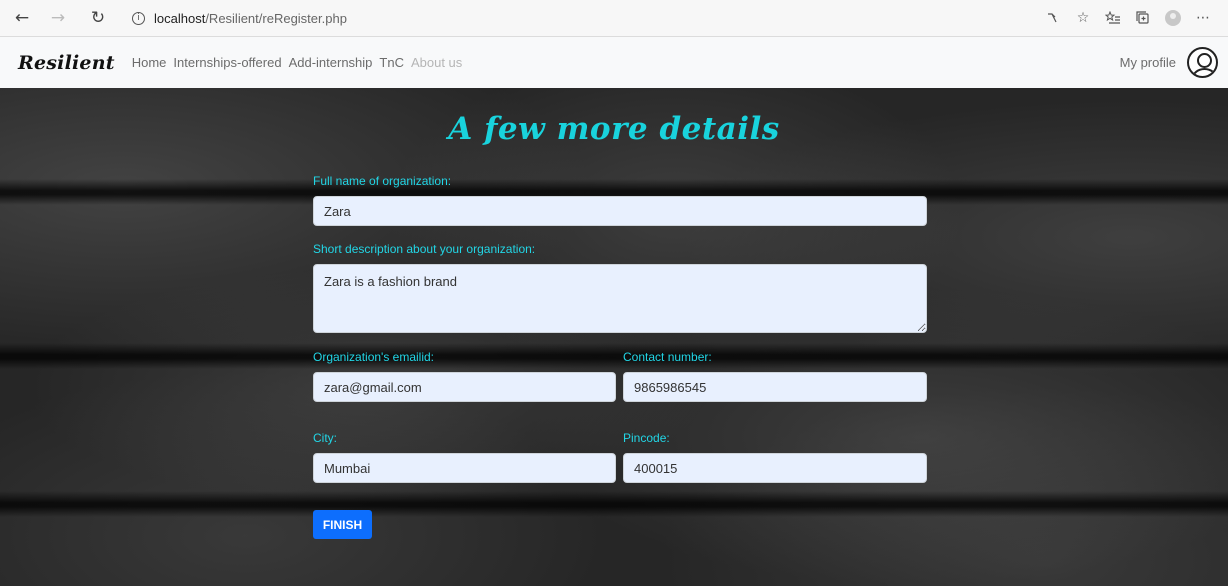 The height and width of the screenshot is (586, 1228). Describe the element at coordinates (1083, 18) in the screenshot. I see `favorite-star-icon: ☆` at that location.